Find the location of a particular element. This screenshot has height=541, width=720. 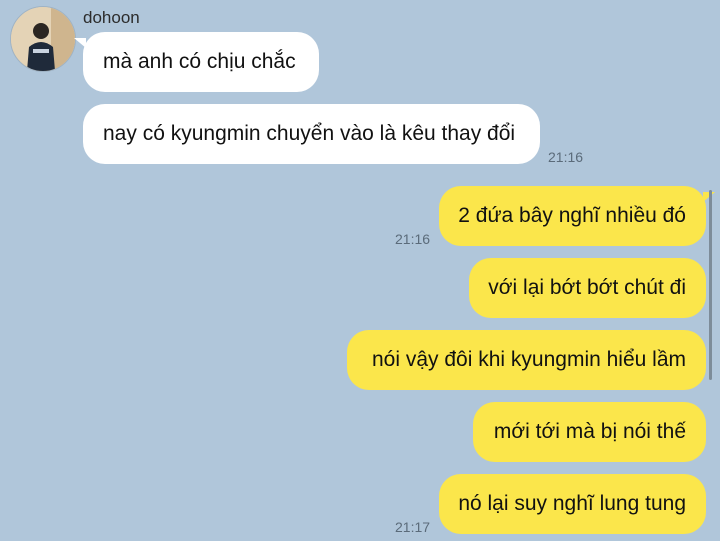

message-text: mà anh có chịu chắc is located at coordinates (199, 61).